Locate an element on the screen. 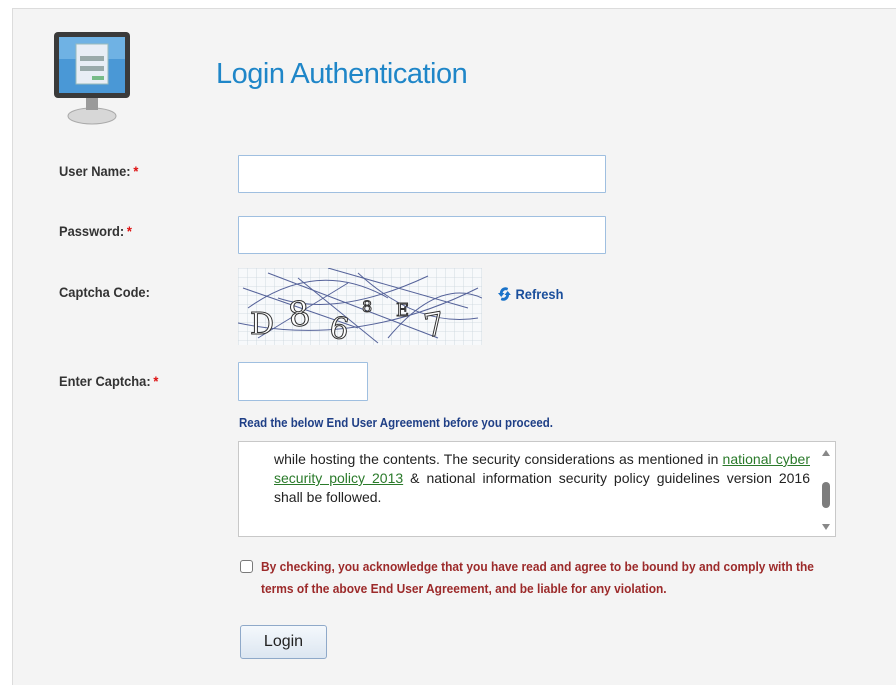  scrollbar is located at coordinates (826, 489).